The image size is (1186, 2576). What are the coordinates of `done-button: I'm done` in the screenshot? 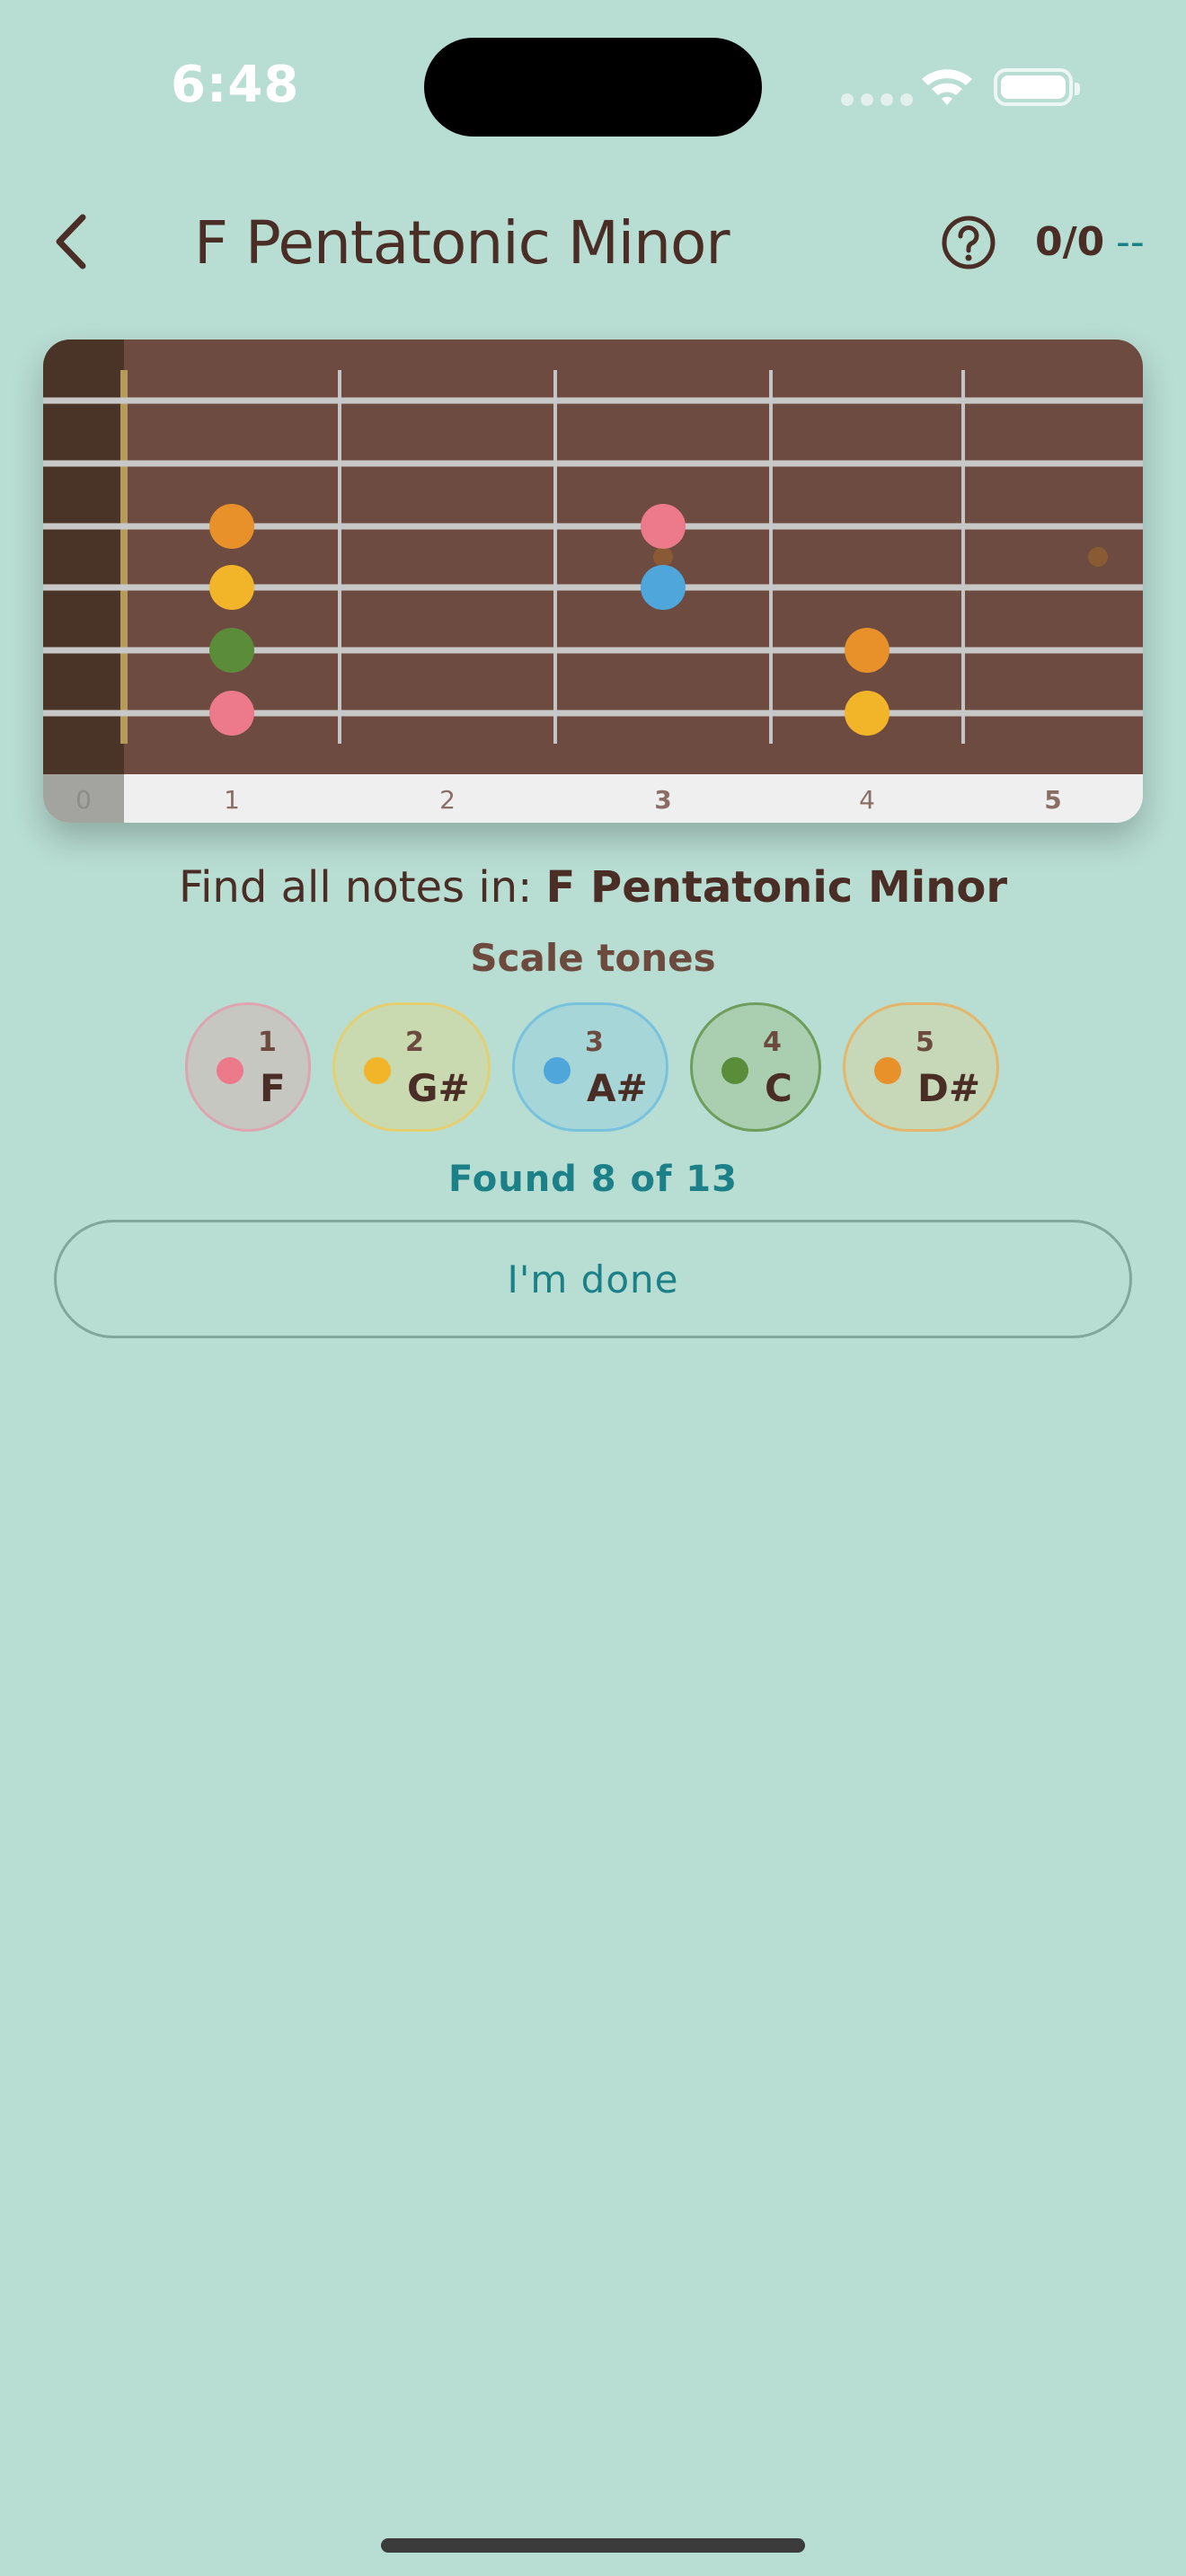 It's located at (593, 1279).